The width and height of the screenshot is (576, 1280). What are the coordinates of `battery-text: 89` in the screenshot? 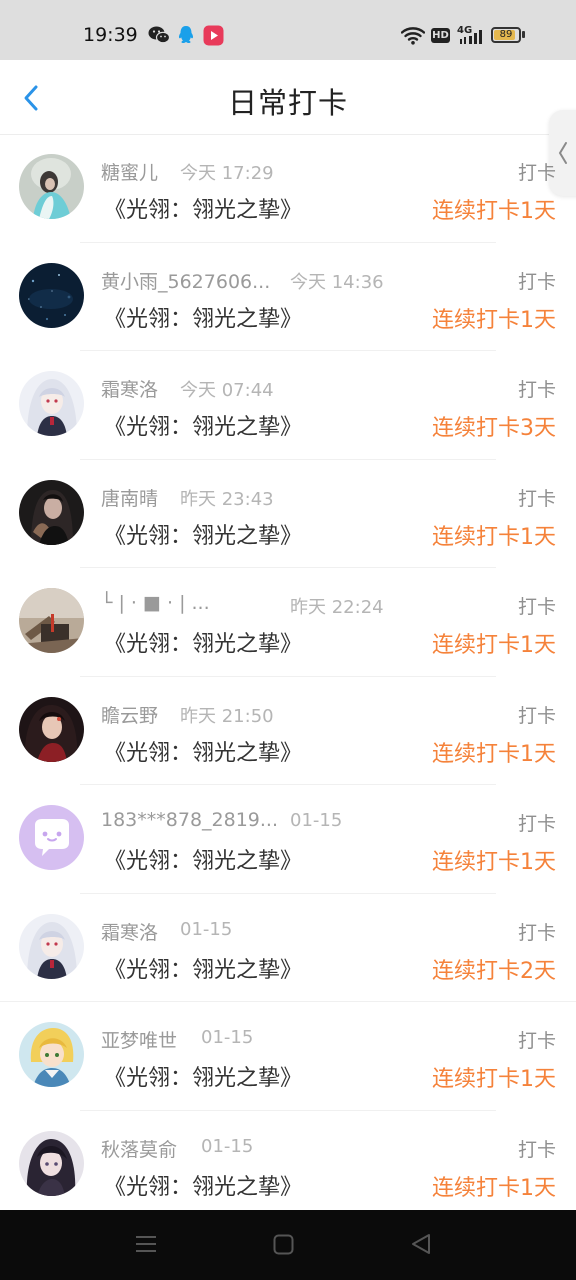 It's located at (506, 34).